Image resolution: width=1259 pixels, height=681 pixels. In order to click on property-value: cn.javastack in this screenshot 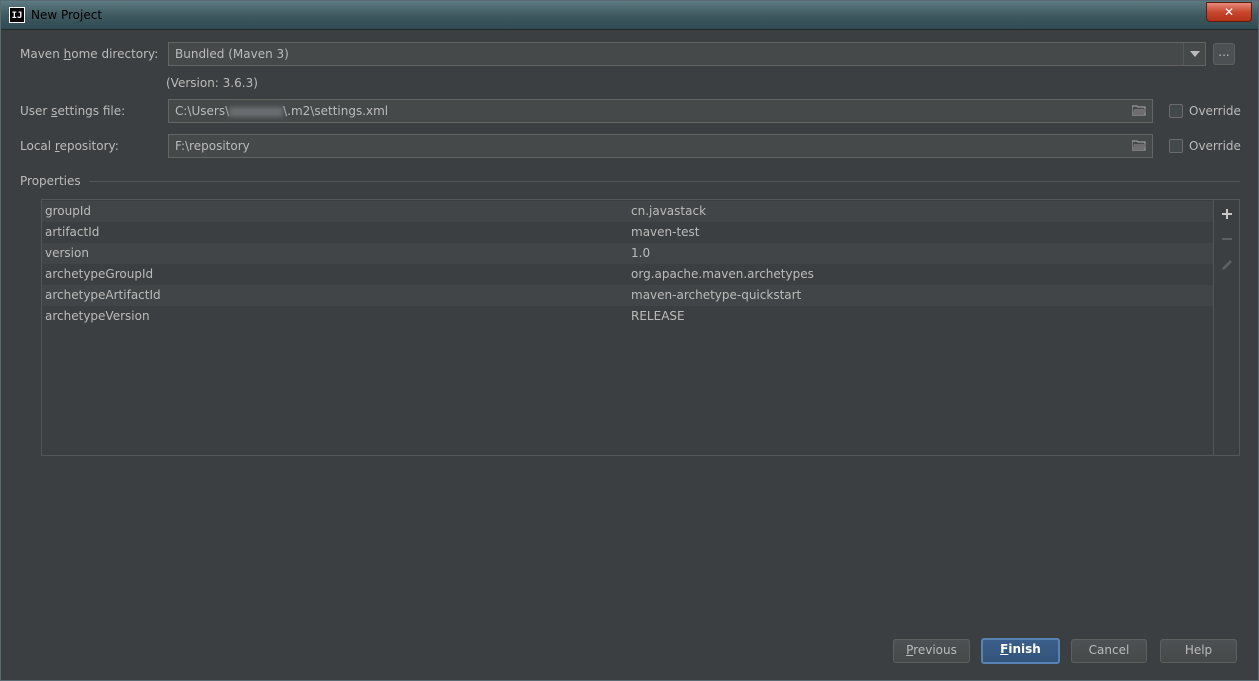, I will do `click(668, 211)`.